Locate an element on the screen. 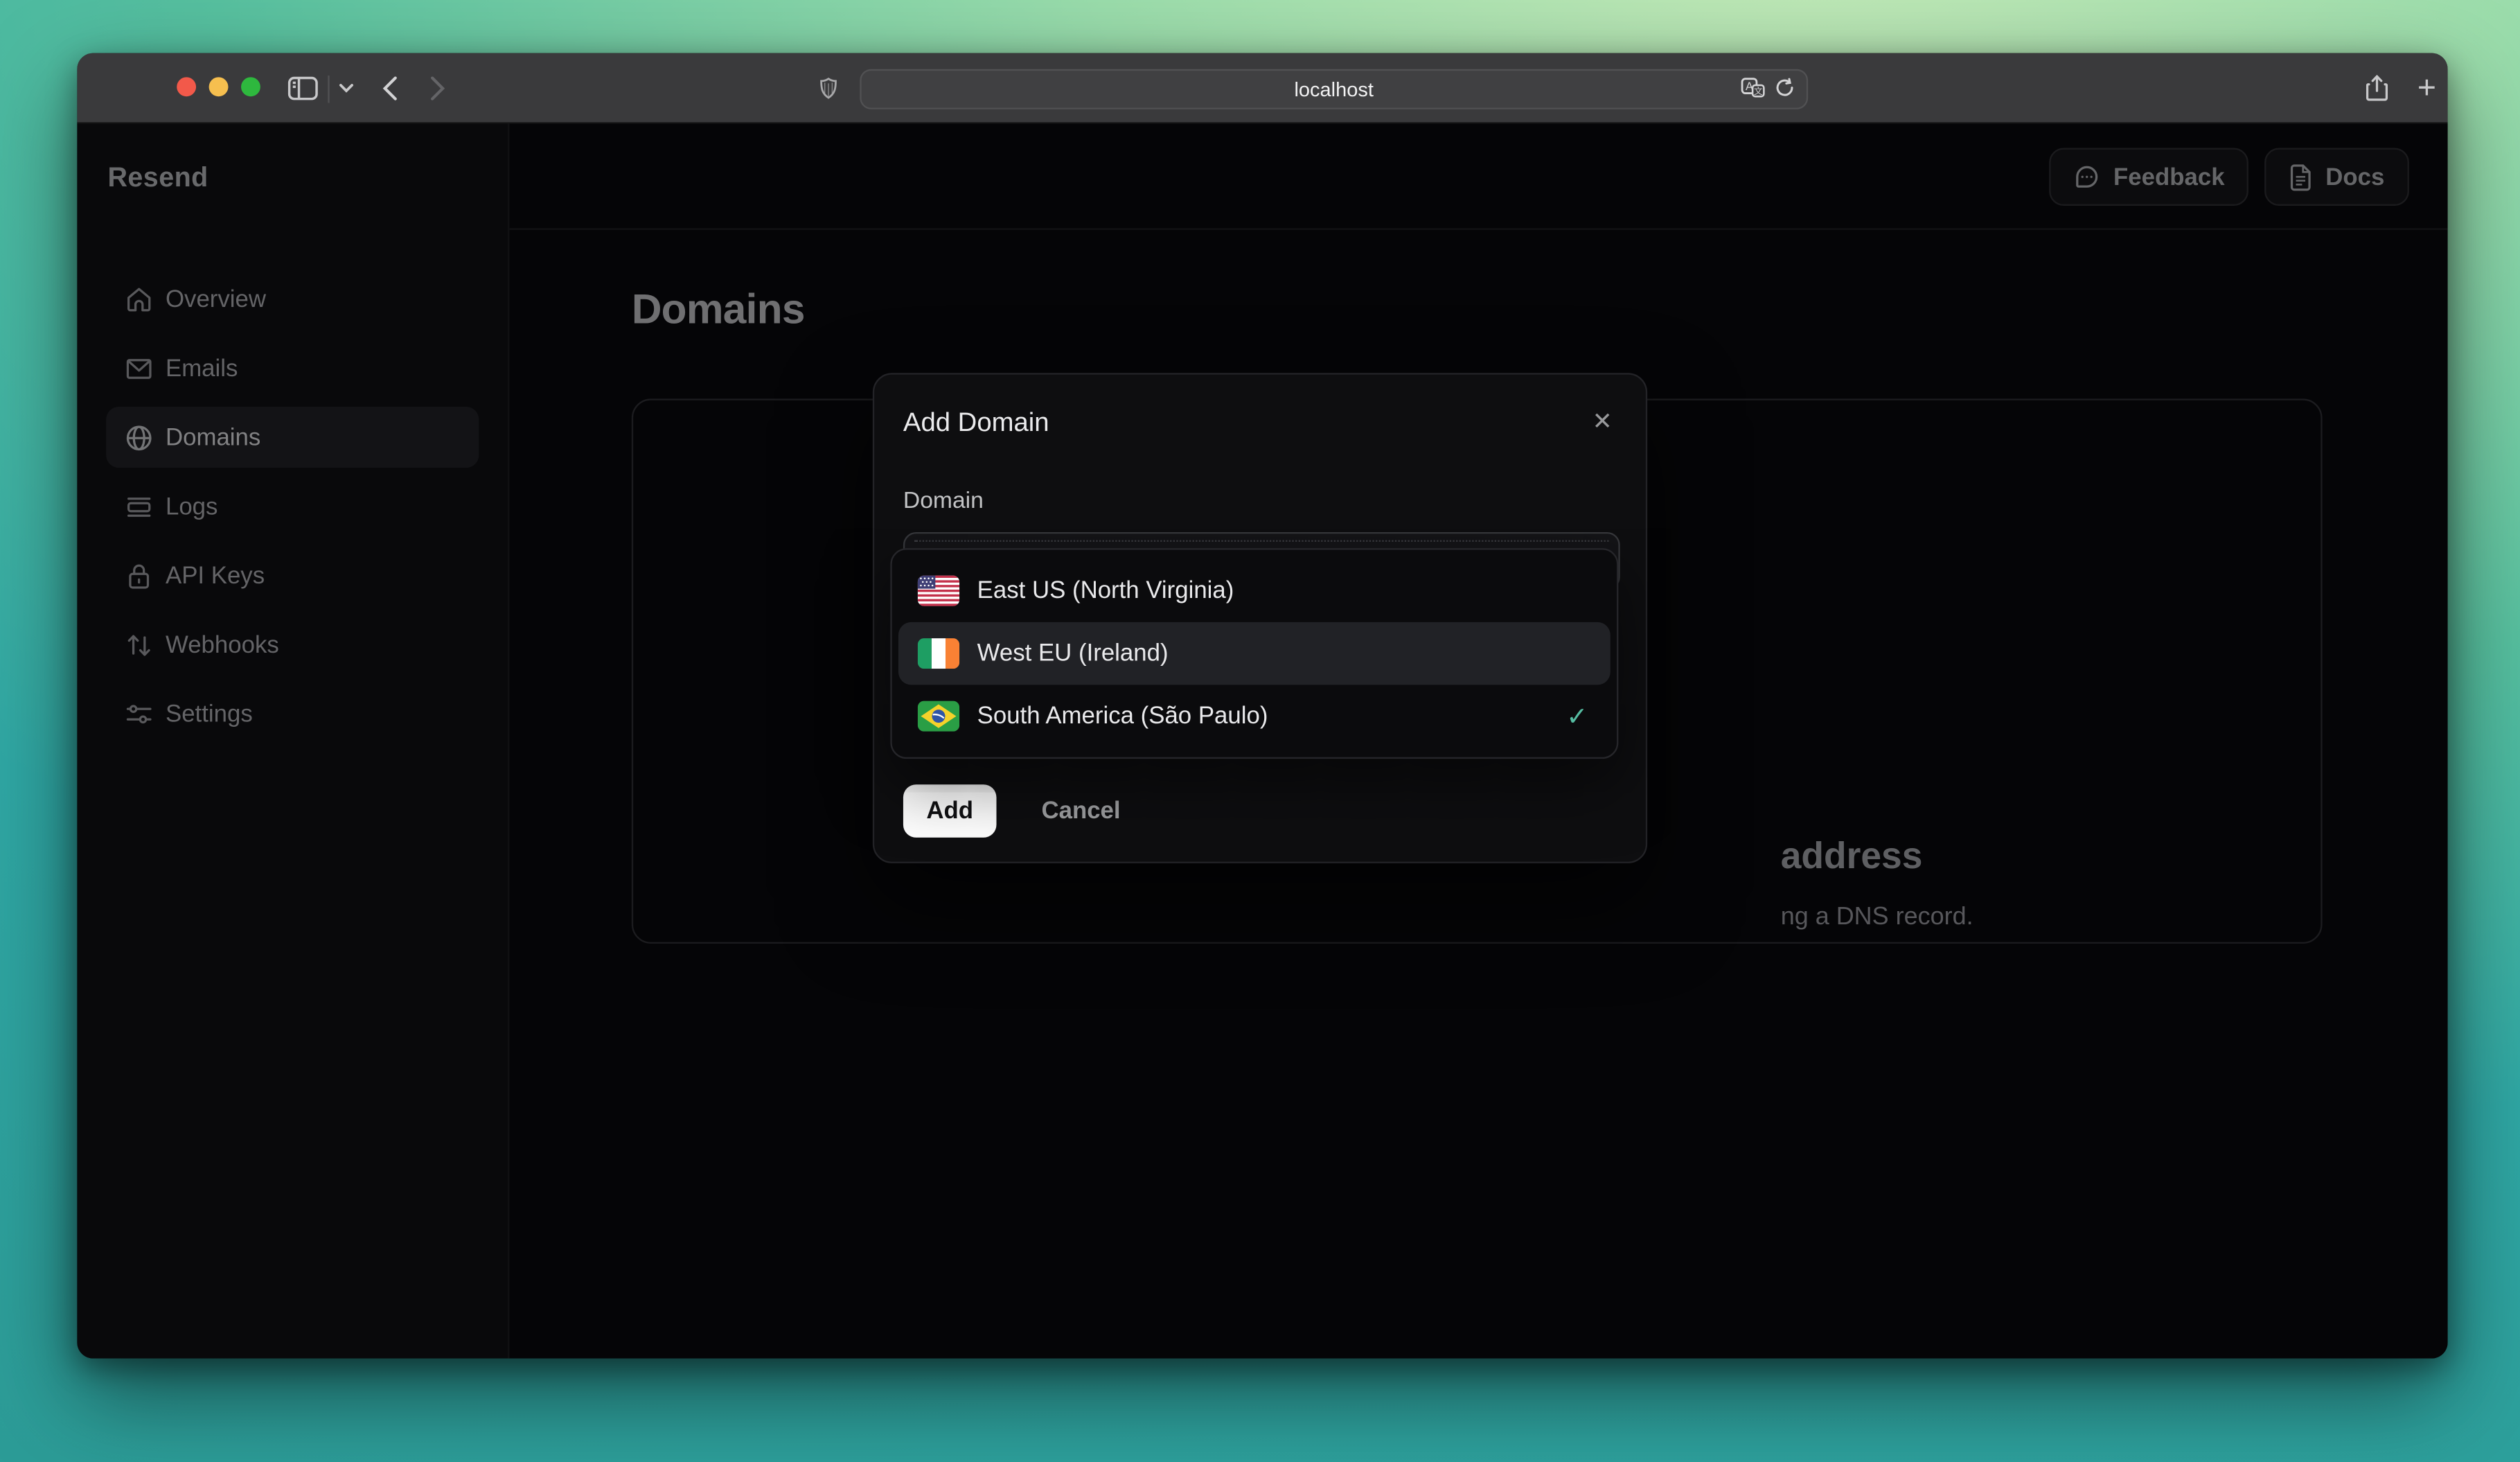 This screenshot has height=1462, width=2520. ireland-flag-icon is located at coordinates (938, 653).